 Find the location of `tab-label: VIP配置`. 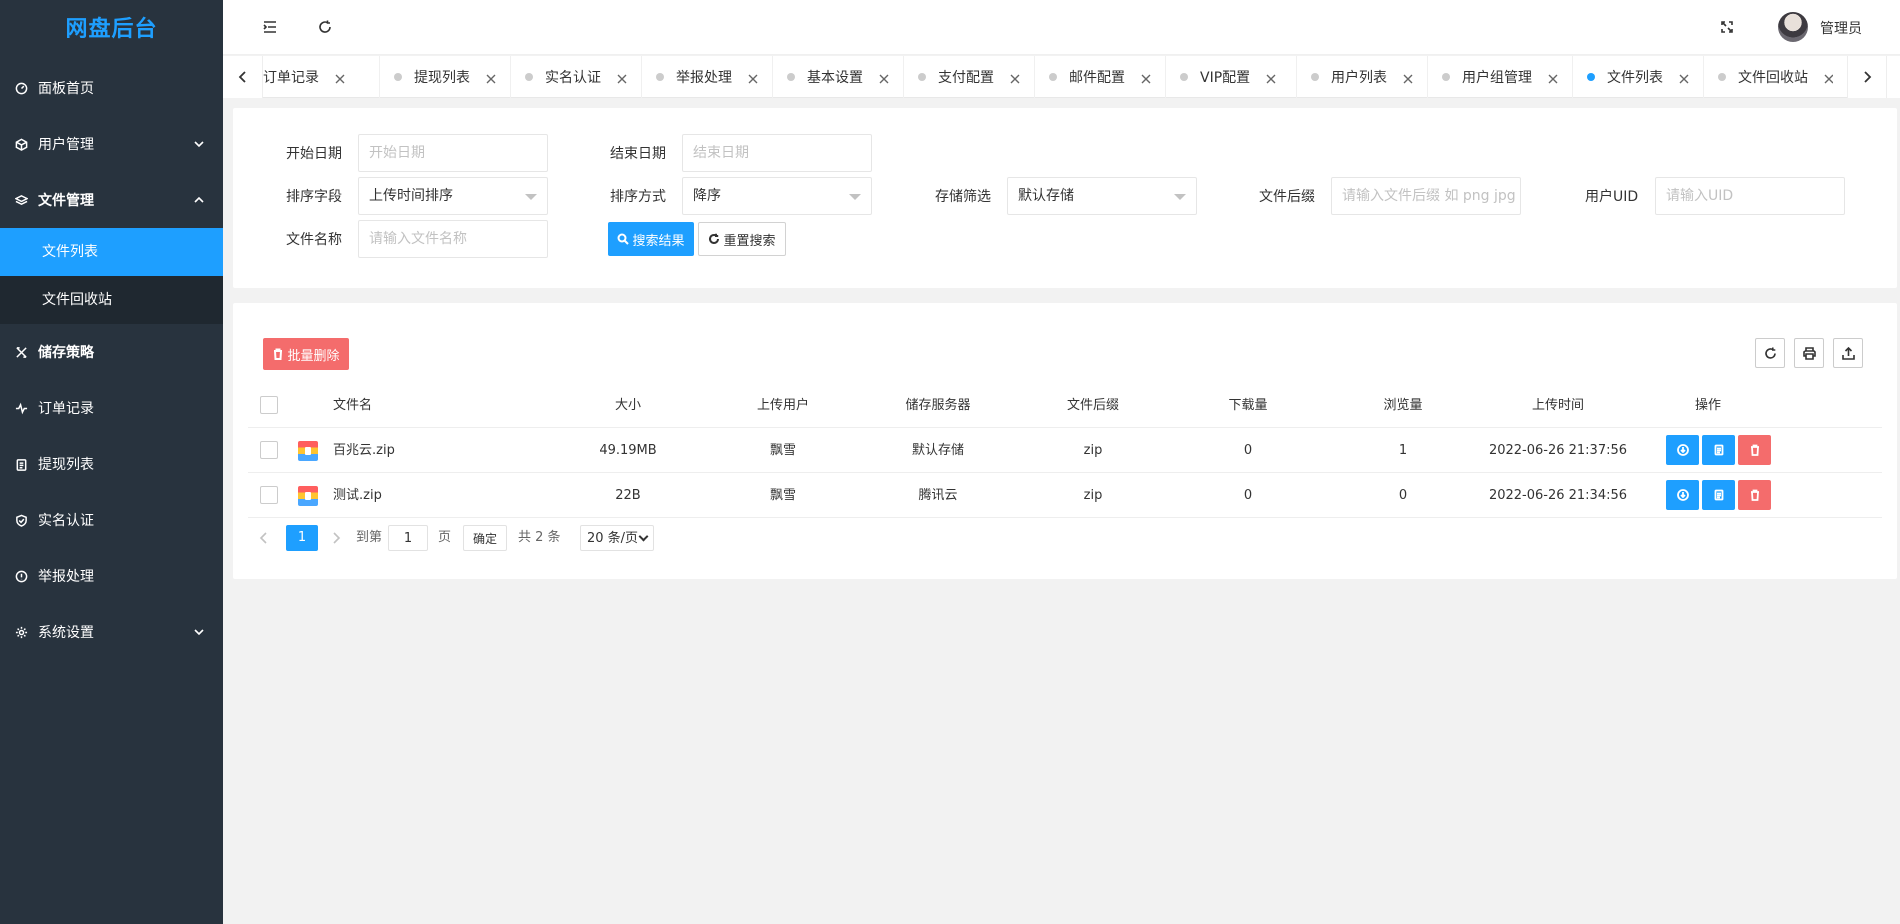

tab-label: VIP配置 is located at coordinates (1225, 78).